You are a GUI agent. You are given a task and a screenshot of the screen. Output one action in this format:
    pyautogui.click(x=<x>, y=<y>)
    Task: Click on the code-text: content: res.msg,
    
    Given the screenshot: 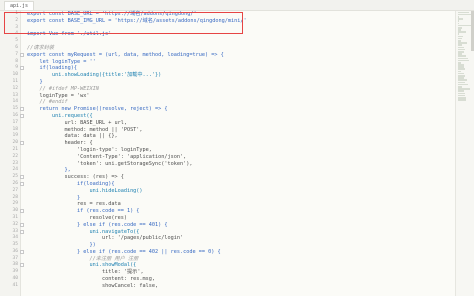 What is the action you would take?
    pyautogui.click(x=91, y=279)
    